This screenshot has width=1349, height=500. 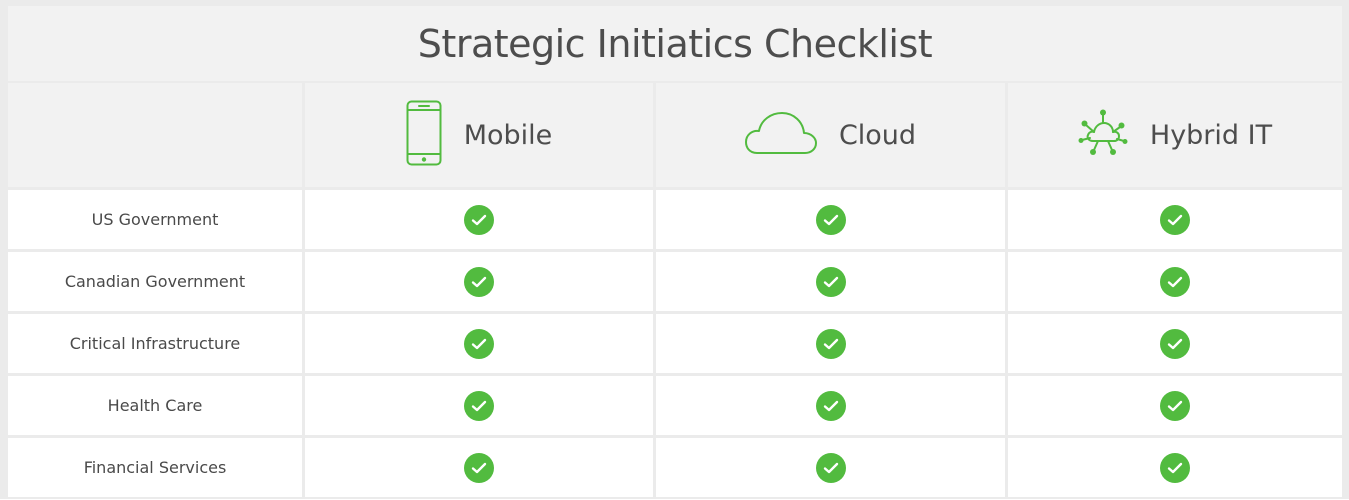 What do you see at coordinates (155, 281) in the screenshot?
I see `row-label: Canadian Government` at bounding box center [155, 281].